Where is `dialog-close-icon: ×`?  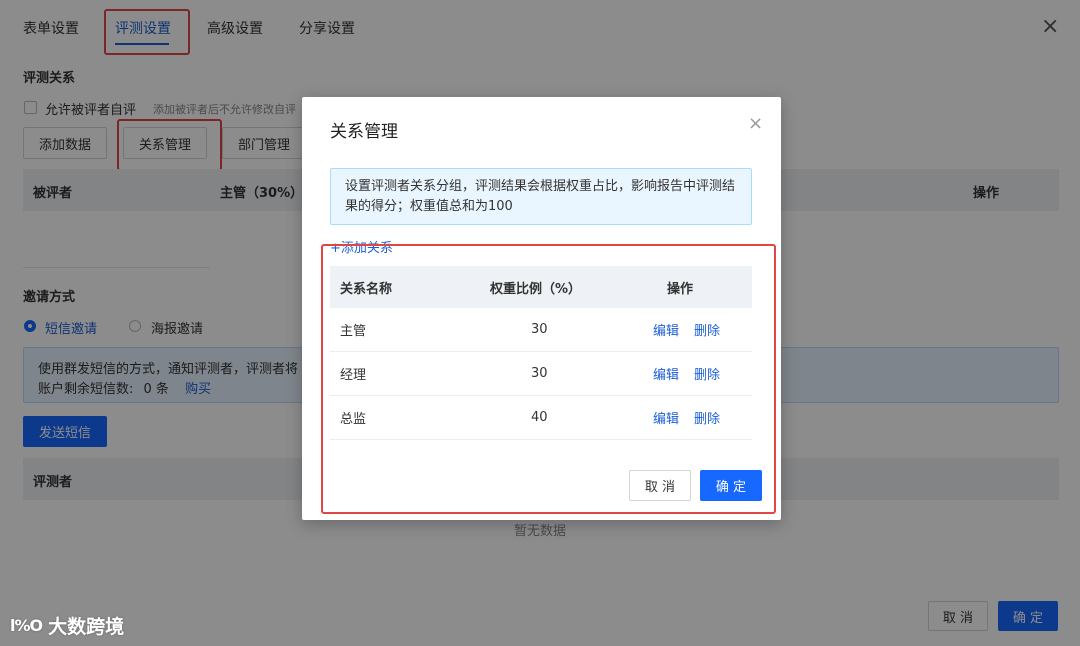
dialog-close-icon: × is located at coordinates (755, 123).